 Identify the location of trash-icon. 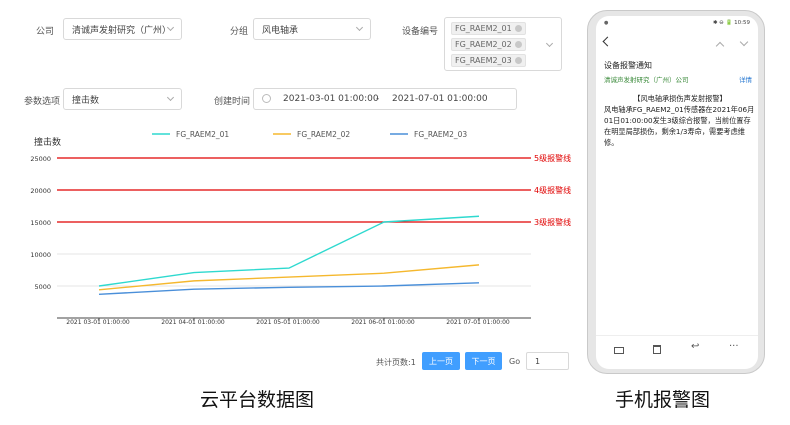
(657, 349).